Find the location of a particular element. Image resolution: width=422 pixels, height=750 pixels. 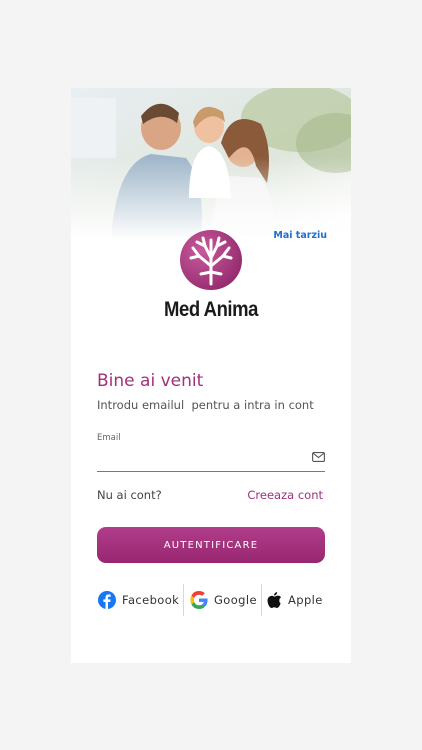

hero-family-photo is located at coordinates (211, 164).